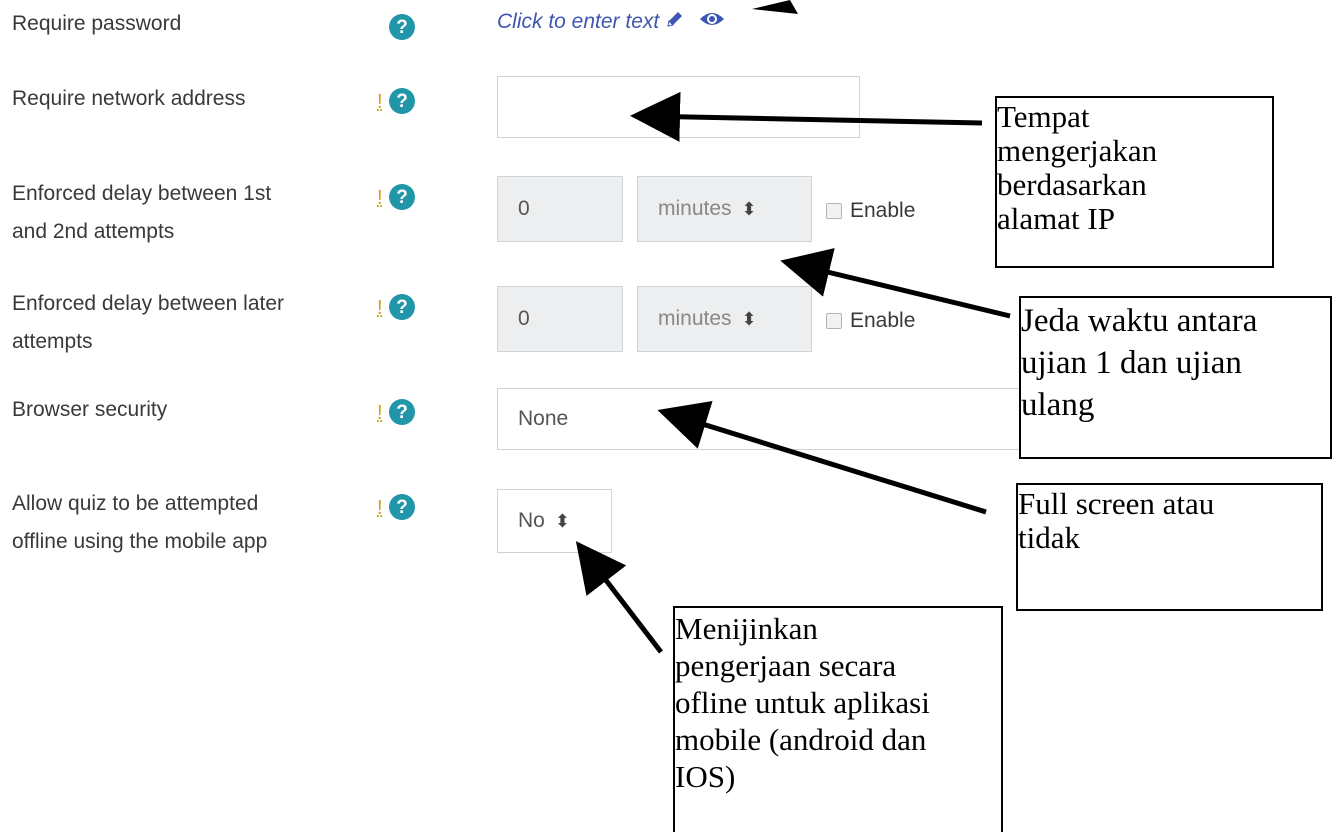  What do you see at coordinates (619, 597) in the screenshot?
I see `arrow-offline` at bounding box center [619, 597].